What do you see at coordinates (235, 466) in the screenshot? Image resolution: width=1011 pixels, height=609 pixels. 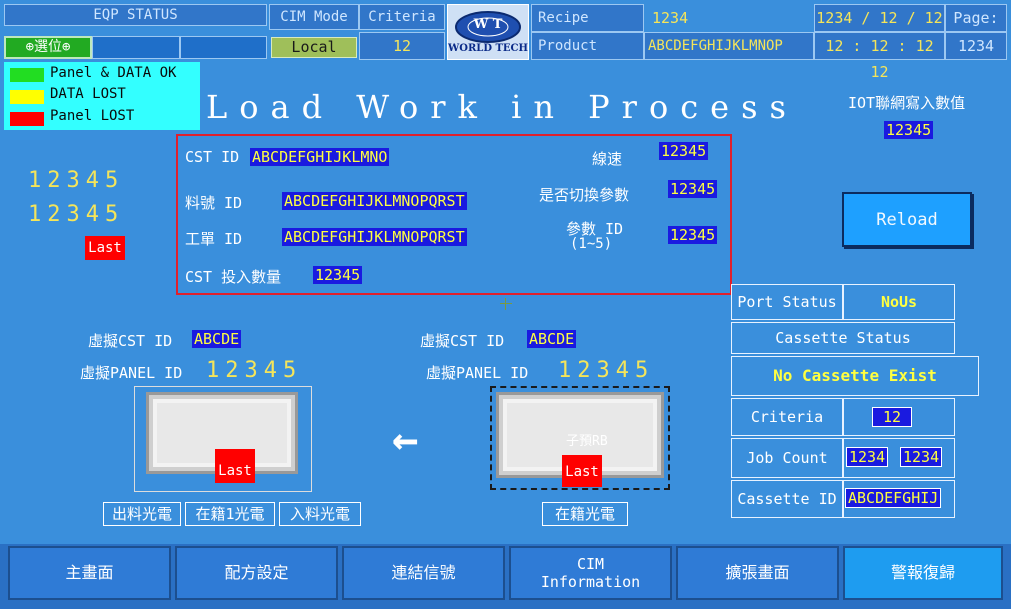 I see `last-indicator-left-station: Last` at bounding box center [235, 466].